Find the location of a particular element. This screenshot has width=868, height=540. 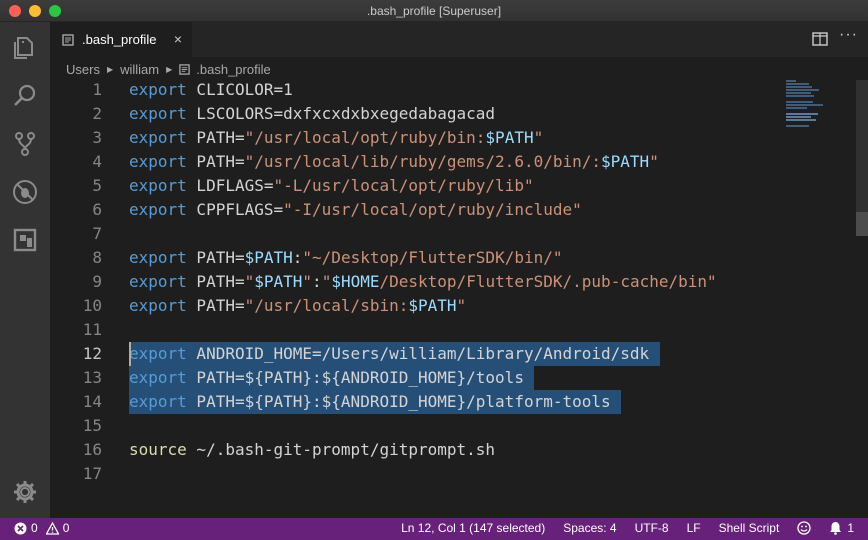

errors-indicator: 0 is located at coordinates (26, 528).